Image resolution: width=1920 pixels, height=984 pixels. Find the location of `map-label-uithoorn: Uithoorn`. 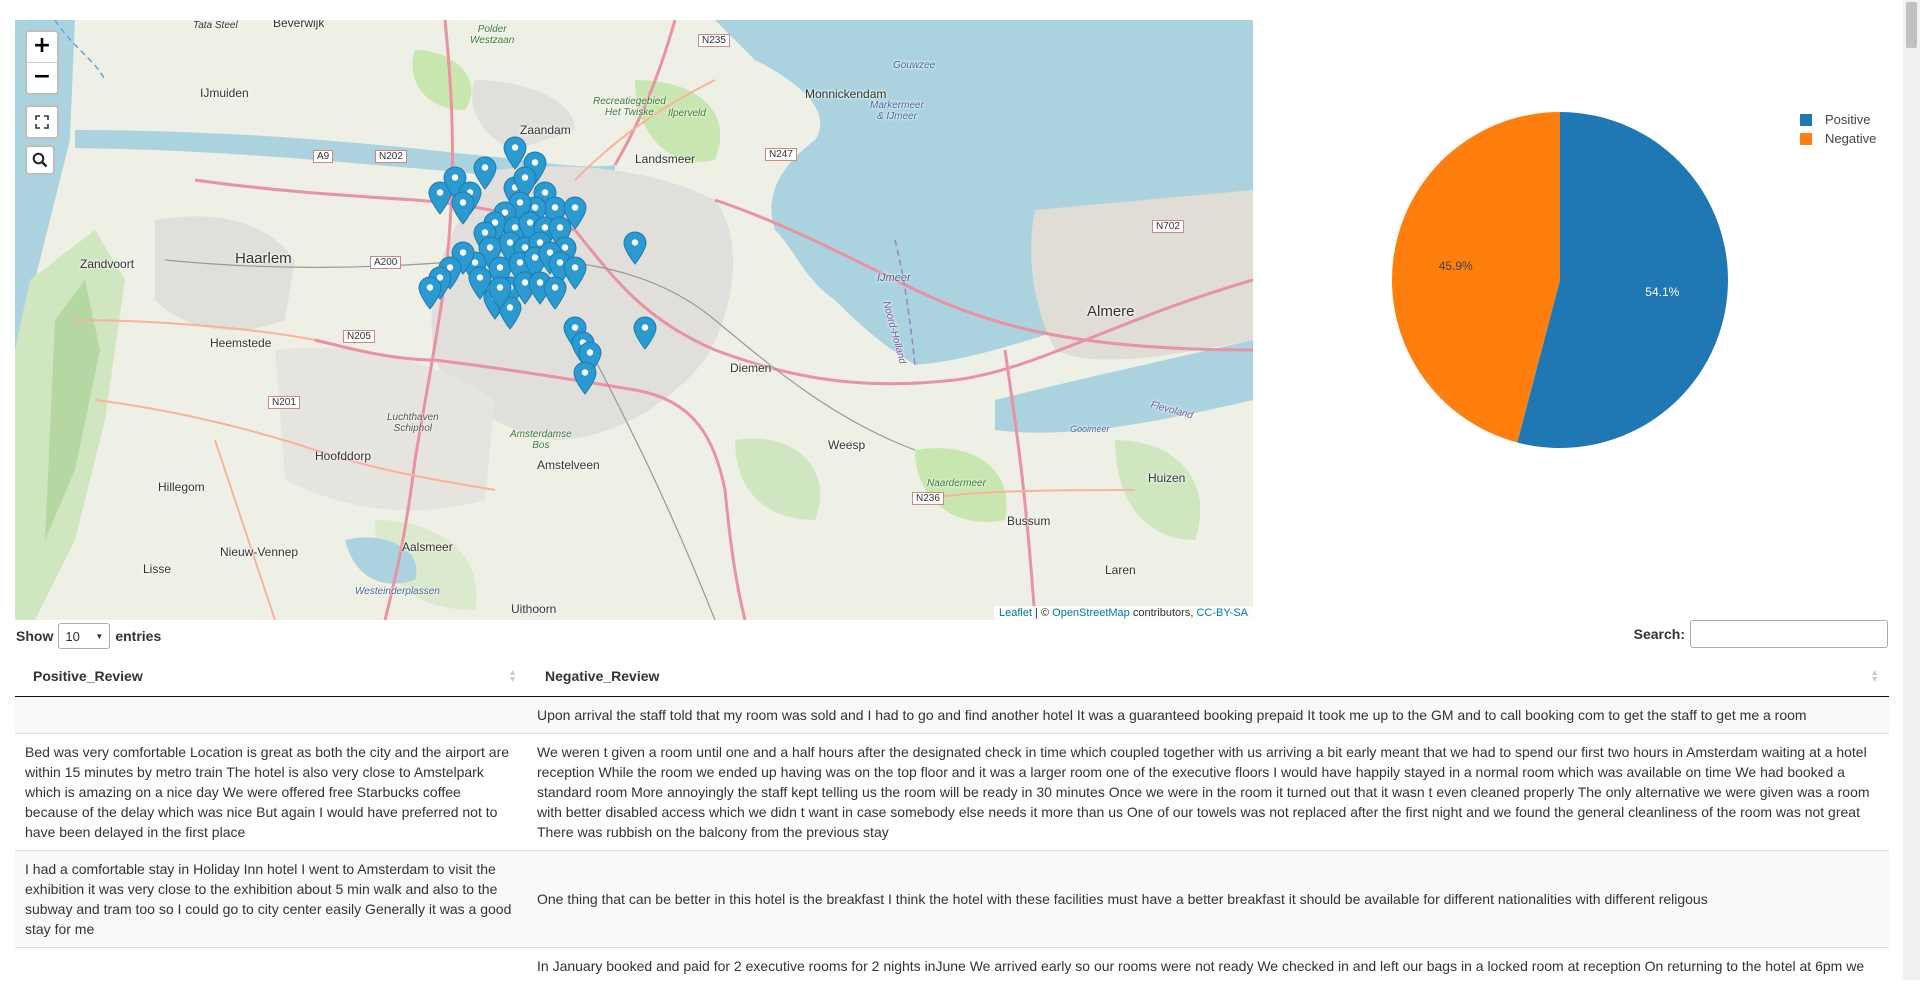

map-label-uithoorn: Uithoorn is located at coordinates (533, 609).